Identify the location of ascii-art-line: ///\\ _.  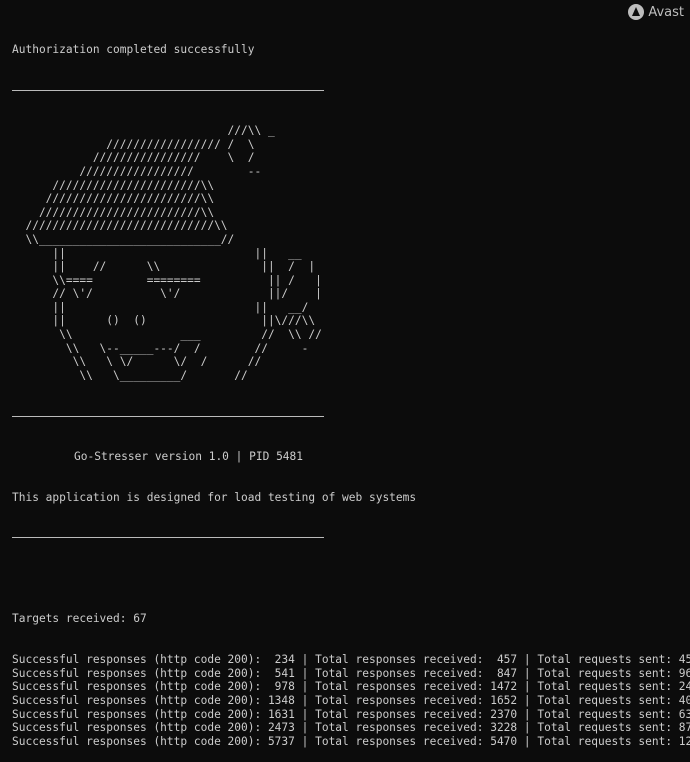
(143, 131).